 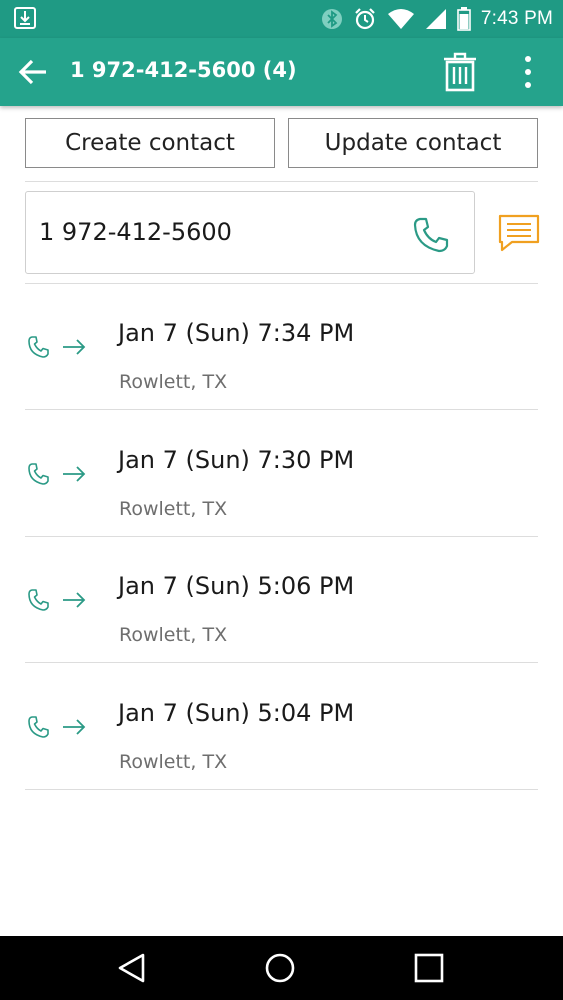 I want to click on call-time: Jan 7 (Sun) 5:04 PM, so click(x=236, y=713).